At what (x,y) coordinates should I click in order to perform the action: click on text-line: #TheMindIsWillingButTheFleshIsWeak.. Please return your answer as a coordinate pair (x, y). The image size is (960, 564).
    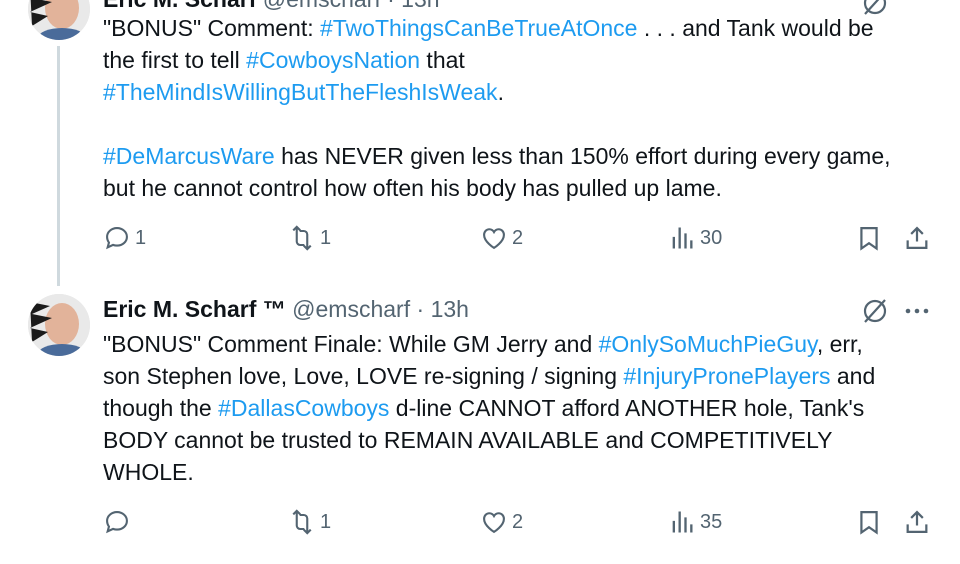
    Looking at the image, I should click on (518, 92).